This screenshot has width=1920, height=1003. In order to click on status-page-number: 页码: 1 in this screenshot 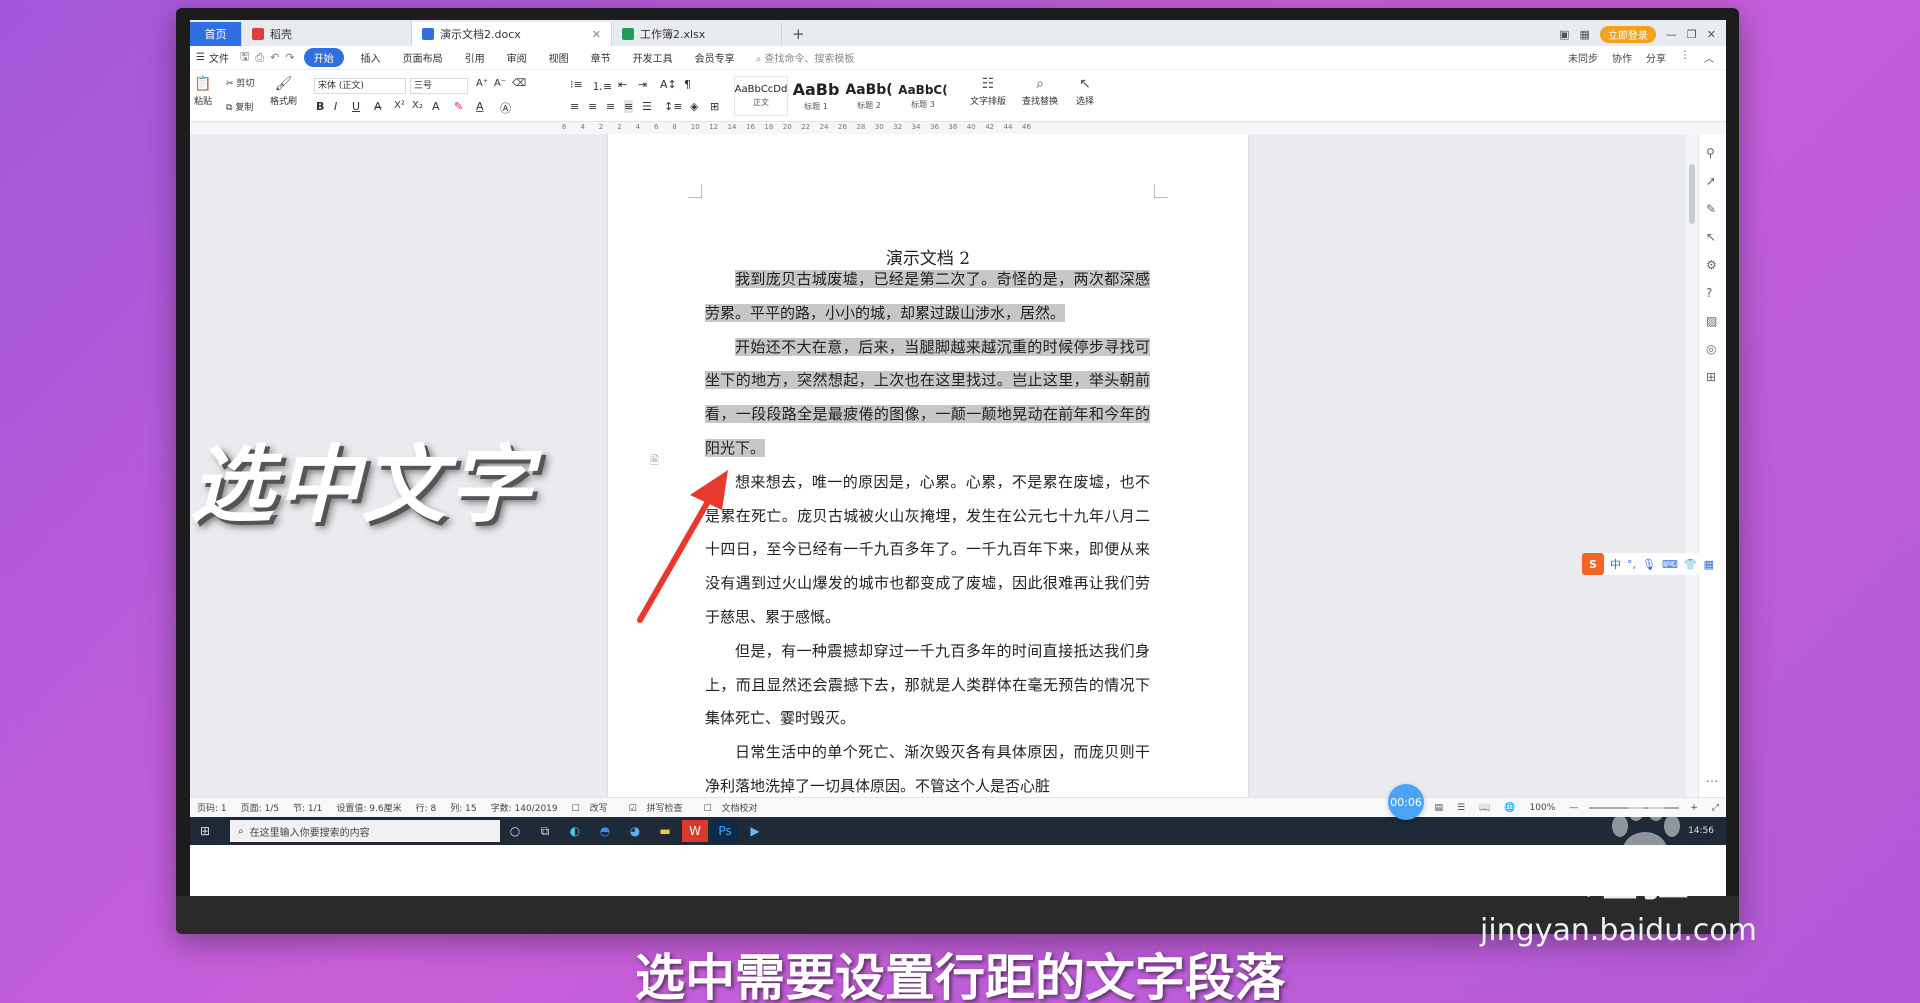, I will do `click(212, 807)`.